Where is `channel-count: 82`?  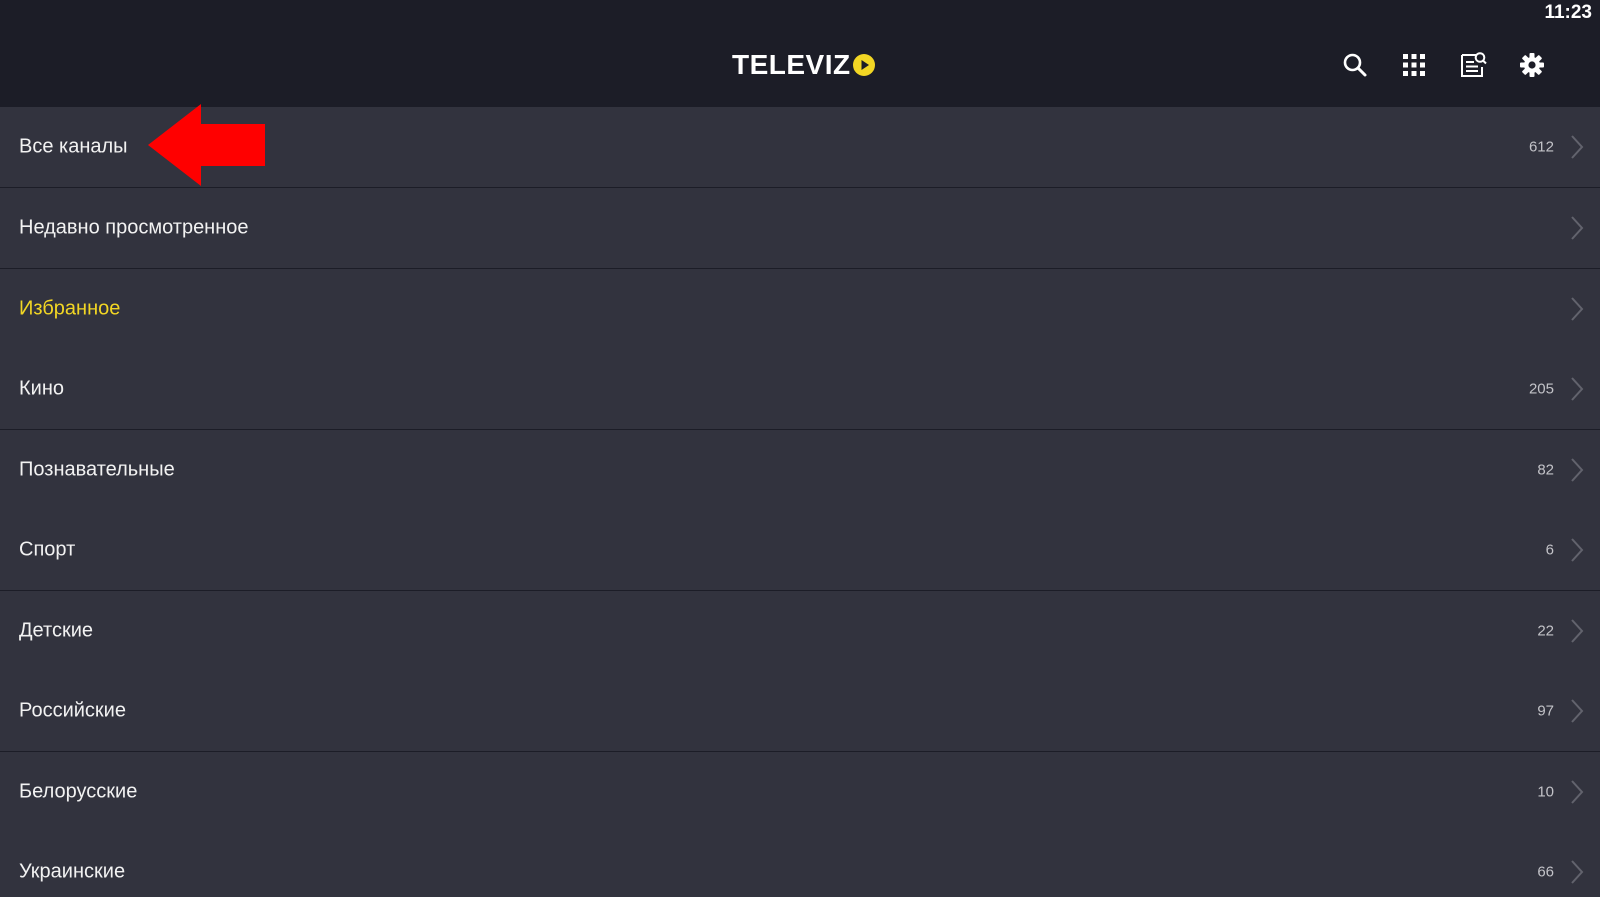 channel-count: 82 is located at coordinates (1545, 470).